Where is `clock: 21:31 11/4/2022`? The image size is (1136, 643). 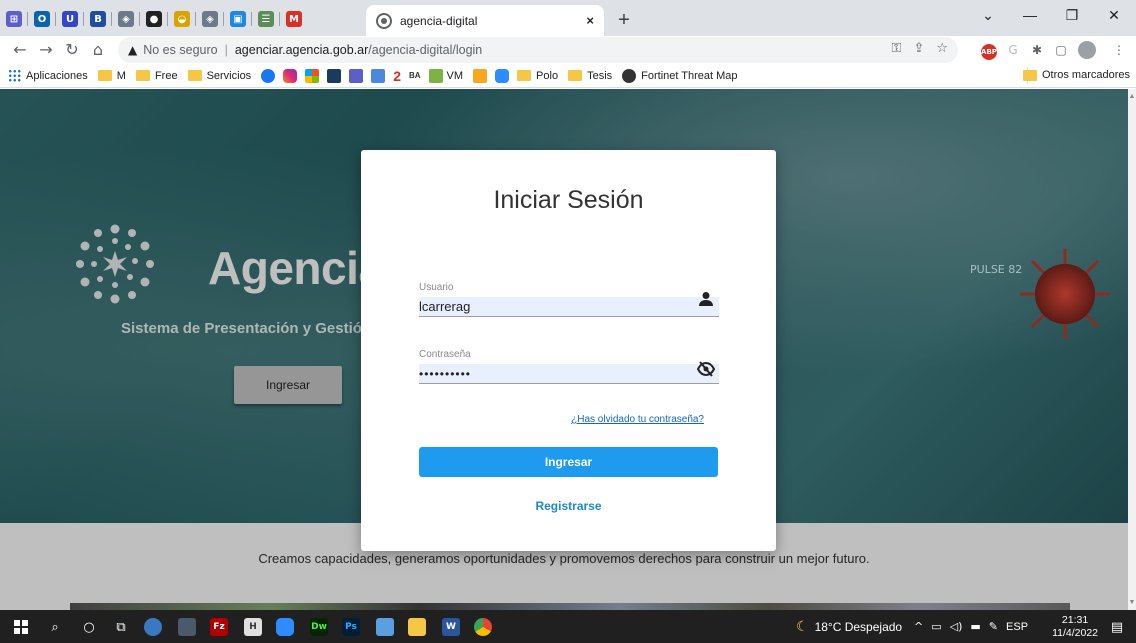 clock: 21:31 11/4/2022 is located at coordinates (1075, 627).